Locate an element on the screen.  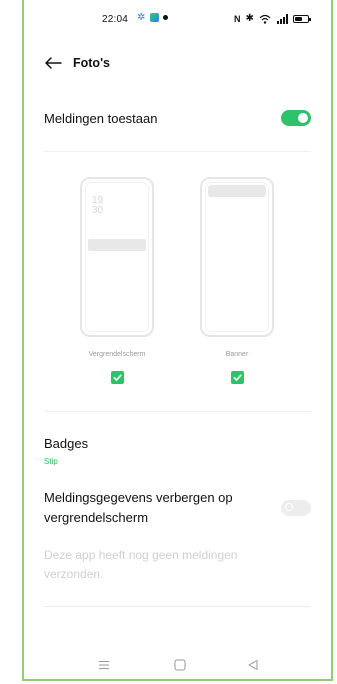
banner-checkbox is located at coordinates (237, 377).